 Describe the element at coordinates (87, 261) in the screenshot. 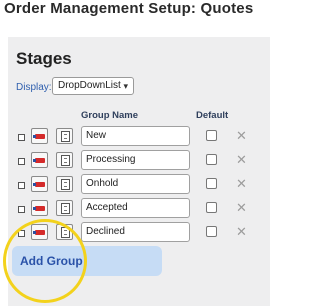

I see `add-group-button: Add Group` at that location.